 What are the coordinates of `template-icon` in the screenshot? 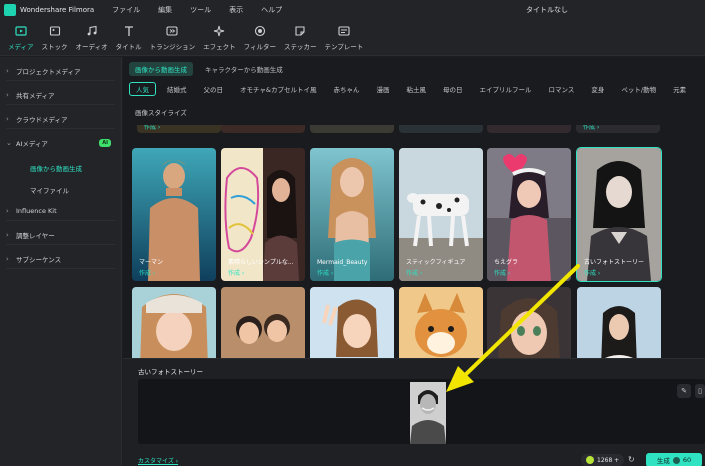 It's located at (344, 31).